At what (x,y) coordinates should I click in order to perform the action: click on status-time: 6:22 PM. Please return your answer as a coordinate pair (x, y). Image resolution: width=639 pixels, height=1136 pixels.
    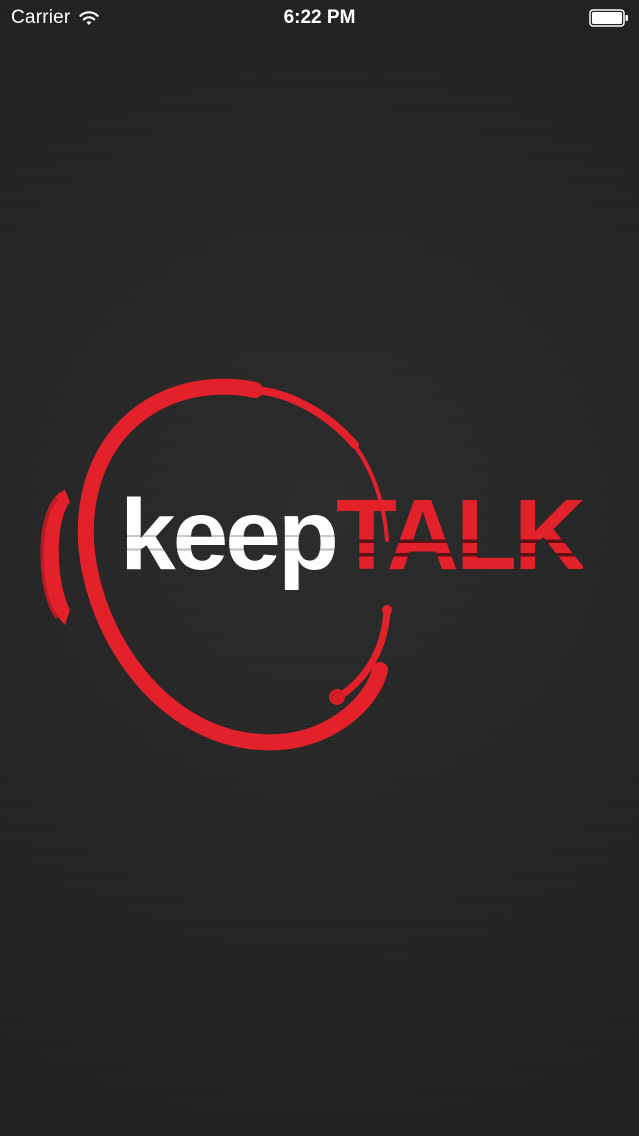
    Looking at the image, I should click on (319, 17).